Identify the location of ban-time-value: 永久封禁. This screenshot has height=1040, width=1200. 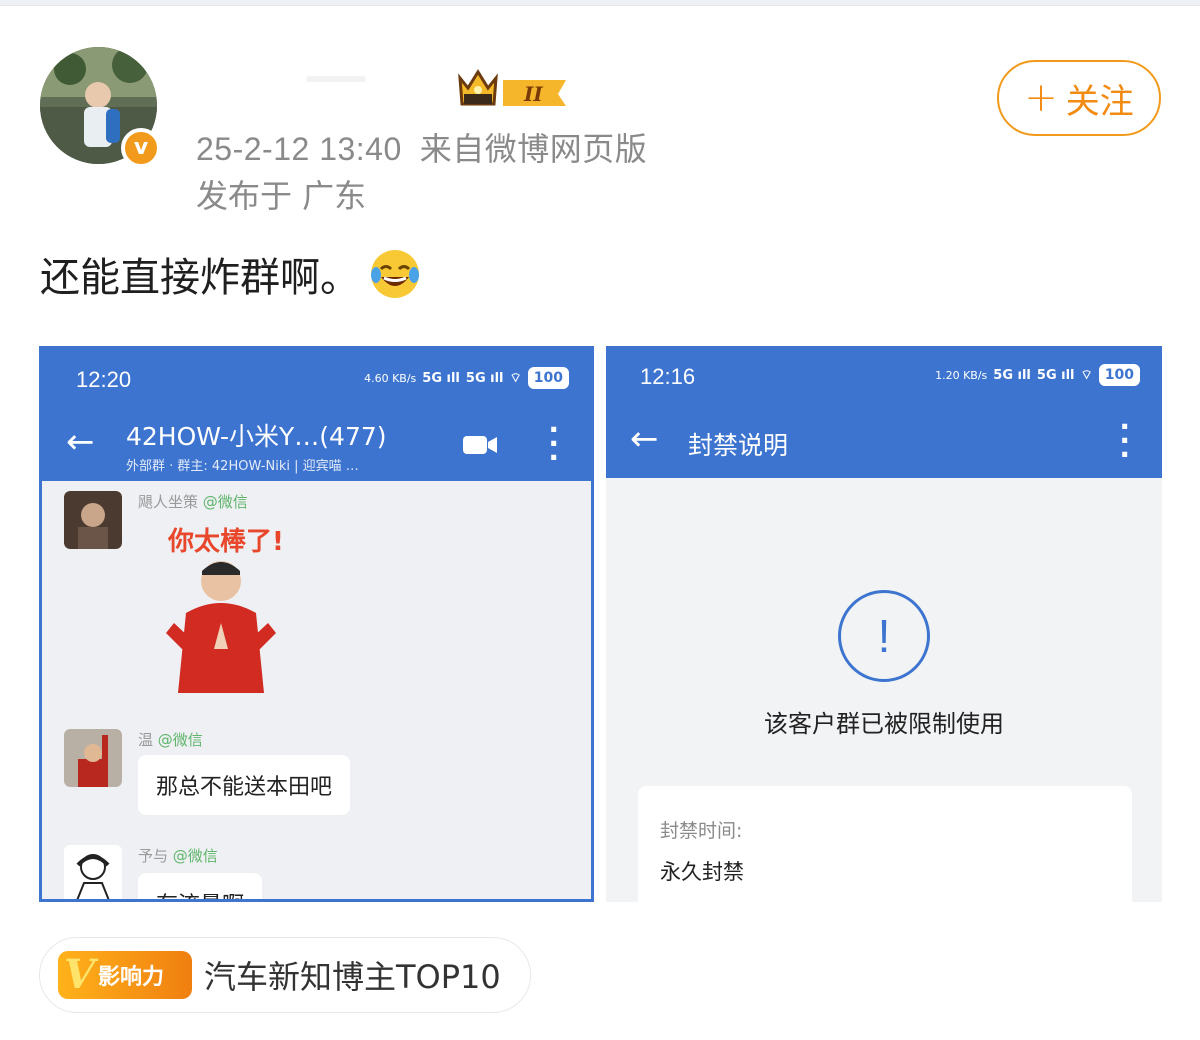
(702, 872).